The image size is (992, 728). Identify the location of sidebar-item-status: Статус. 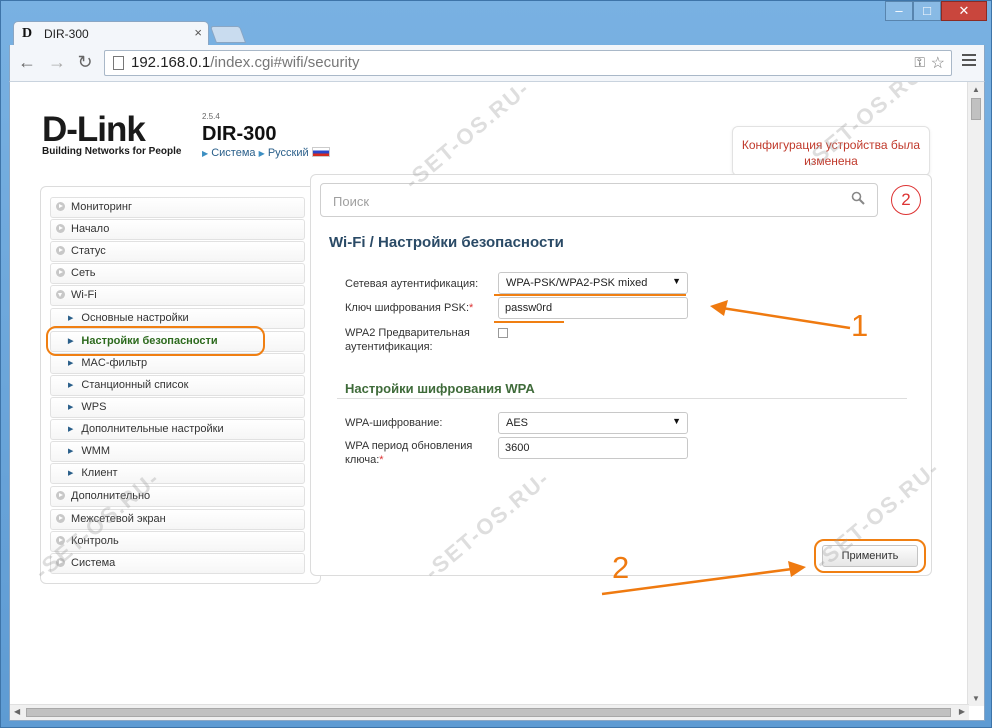
(177, 251).